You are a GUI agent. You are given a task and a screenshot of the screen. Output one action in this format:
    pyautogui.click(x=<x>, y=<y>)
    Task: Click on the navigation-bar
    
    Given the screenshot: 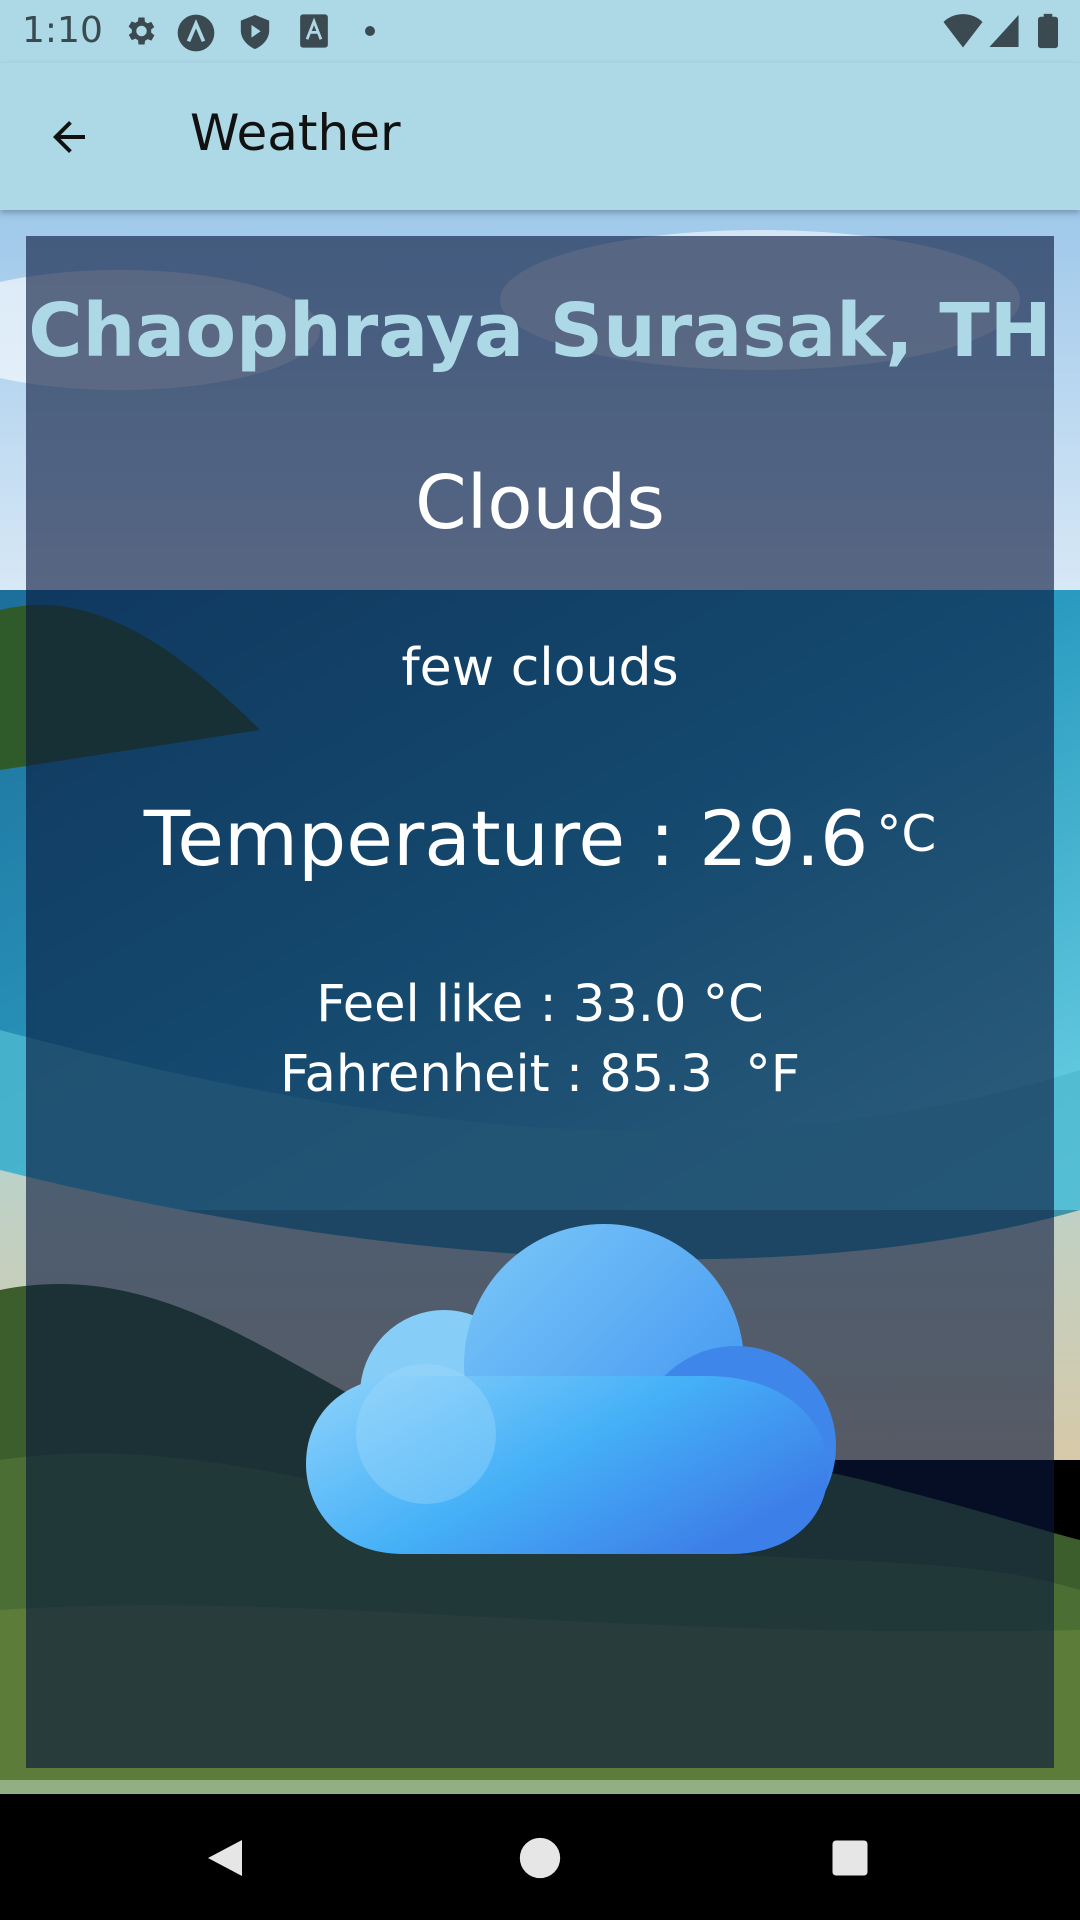 What is the action you would take?
    pyautogui.click(x=540, y=1857)
    